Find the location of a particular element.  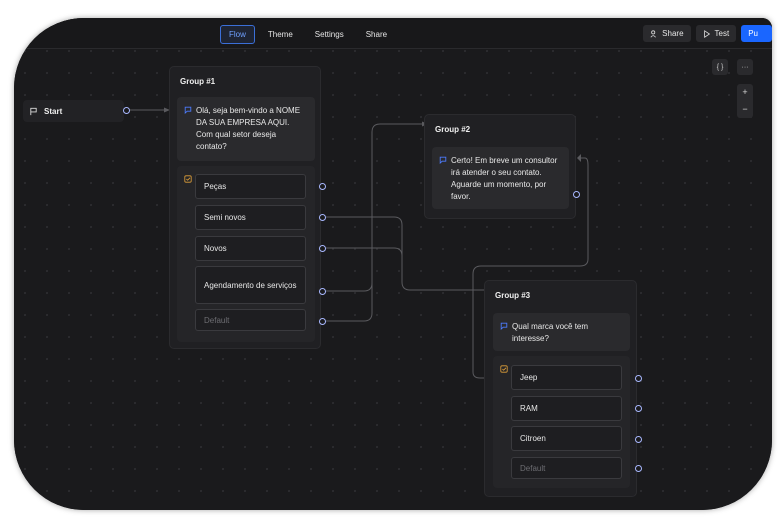

citroen-output-port is located at coordinates (638, 439).